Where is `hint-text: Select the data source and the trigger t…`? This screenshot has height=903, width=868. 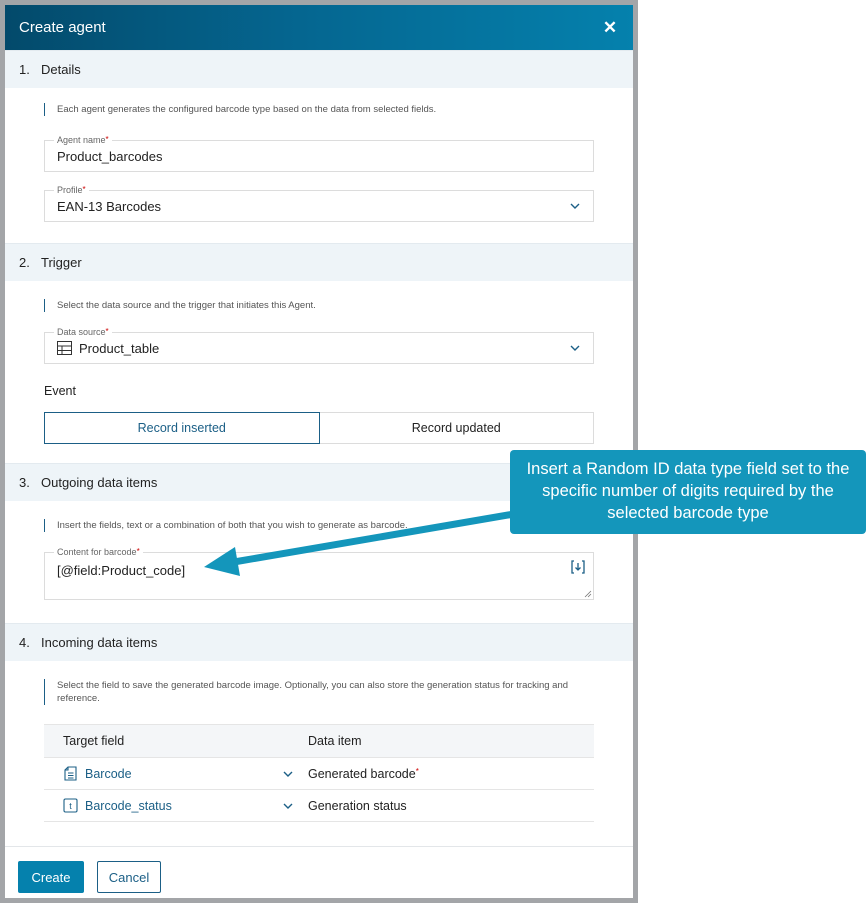 hint-text: Select the data source and the trigger t… is located at coordinates (186, 305).